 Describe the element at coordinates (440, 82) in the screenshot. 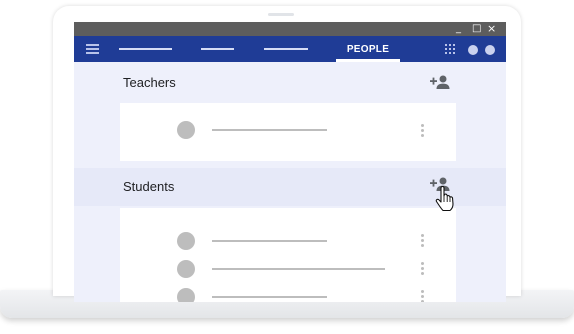

I see `add-teacher-icon` at that location.